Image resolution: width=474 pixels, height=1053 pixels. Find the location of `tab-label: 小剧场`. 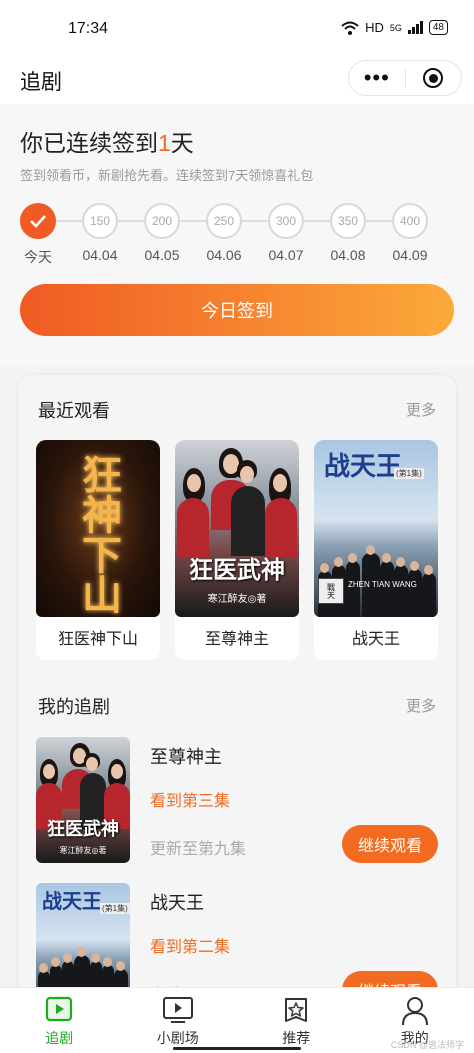

tab-label: 小剧场 is located at coordinates (177, 1038).